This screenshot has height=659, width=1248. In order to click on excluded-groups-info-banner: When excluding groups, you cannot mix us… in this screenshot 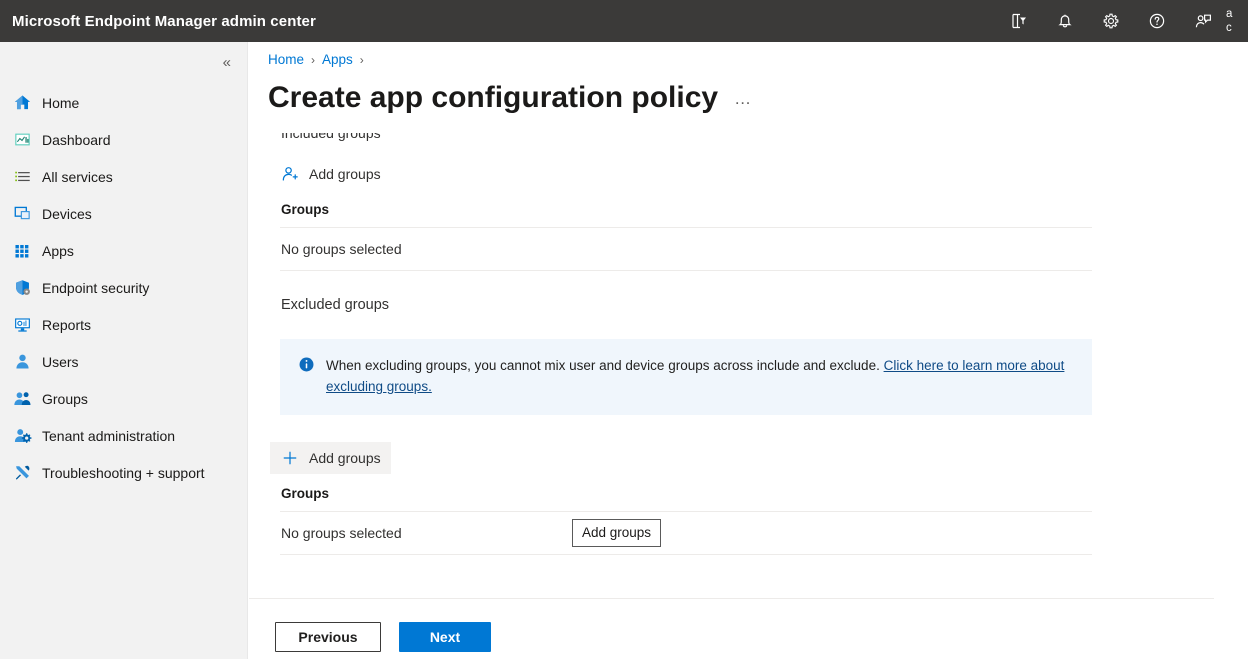, I will do `click(686, 377)`.